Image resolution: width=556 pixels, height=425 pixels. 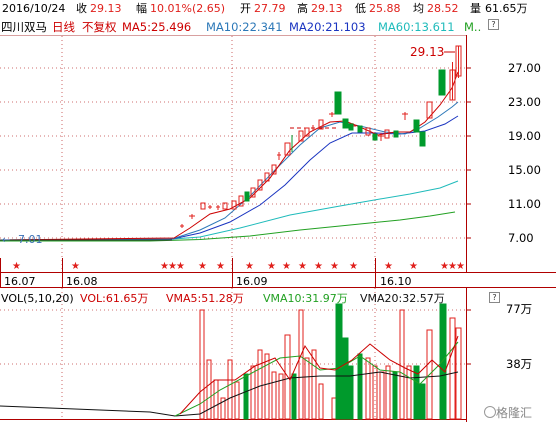 What do you see at coordinates (524, 153) in the screenshot?
I see `price-axis-labels: 27.00 23.00 19.00 15.00 11.00 7.00` at bounding box center [524, 153].